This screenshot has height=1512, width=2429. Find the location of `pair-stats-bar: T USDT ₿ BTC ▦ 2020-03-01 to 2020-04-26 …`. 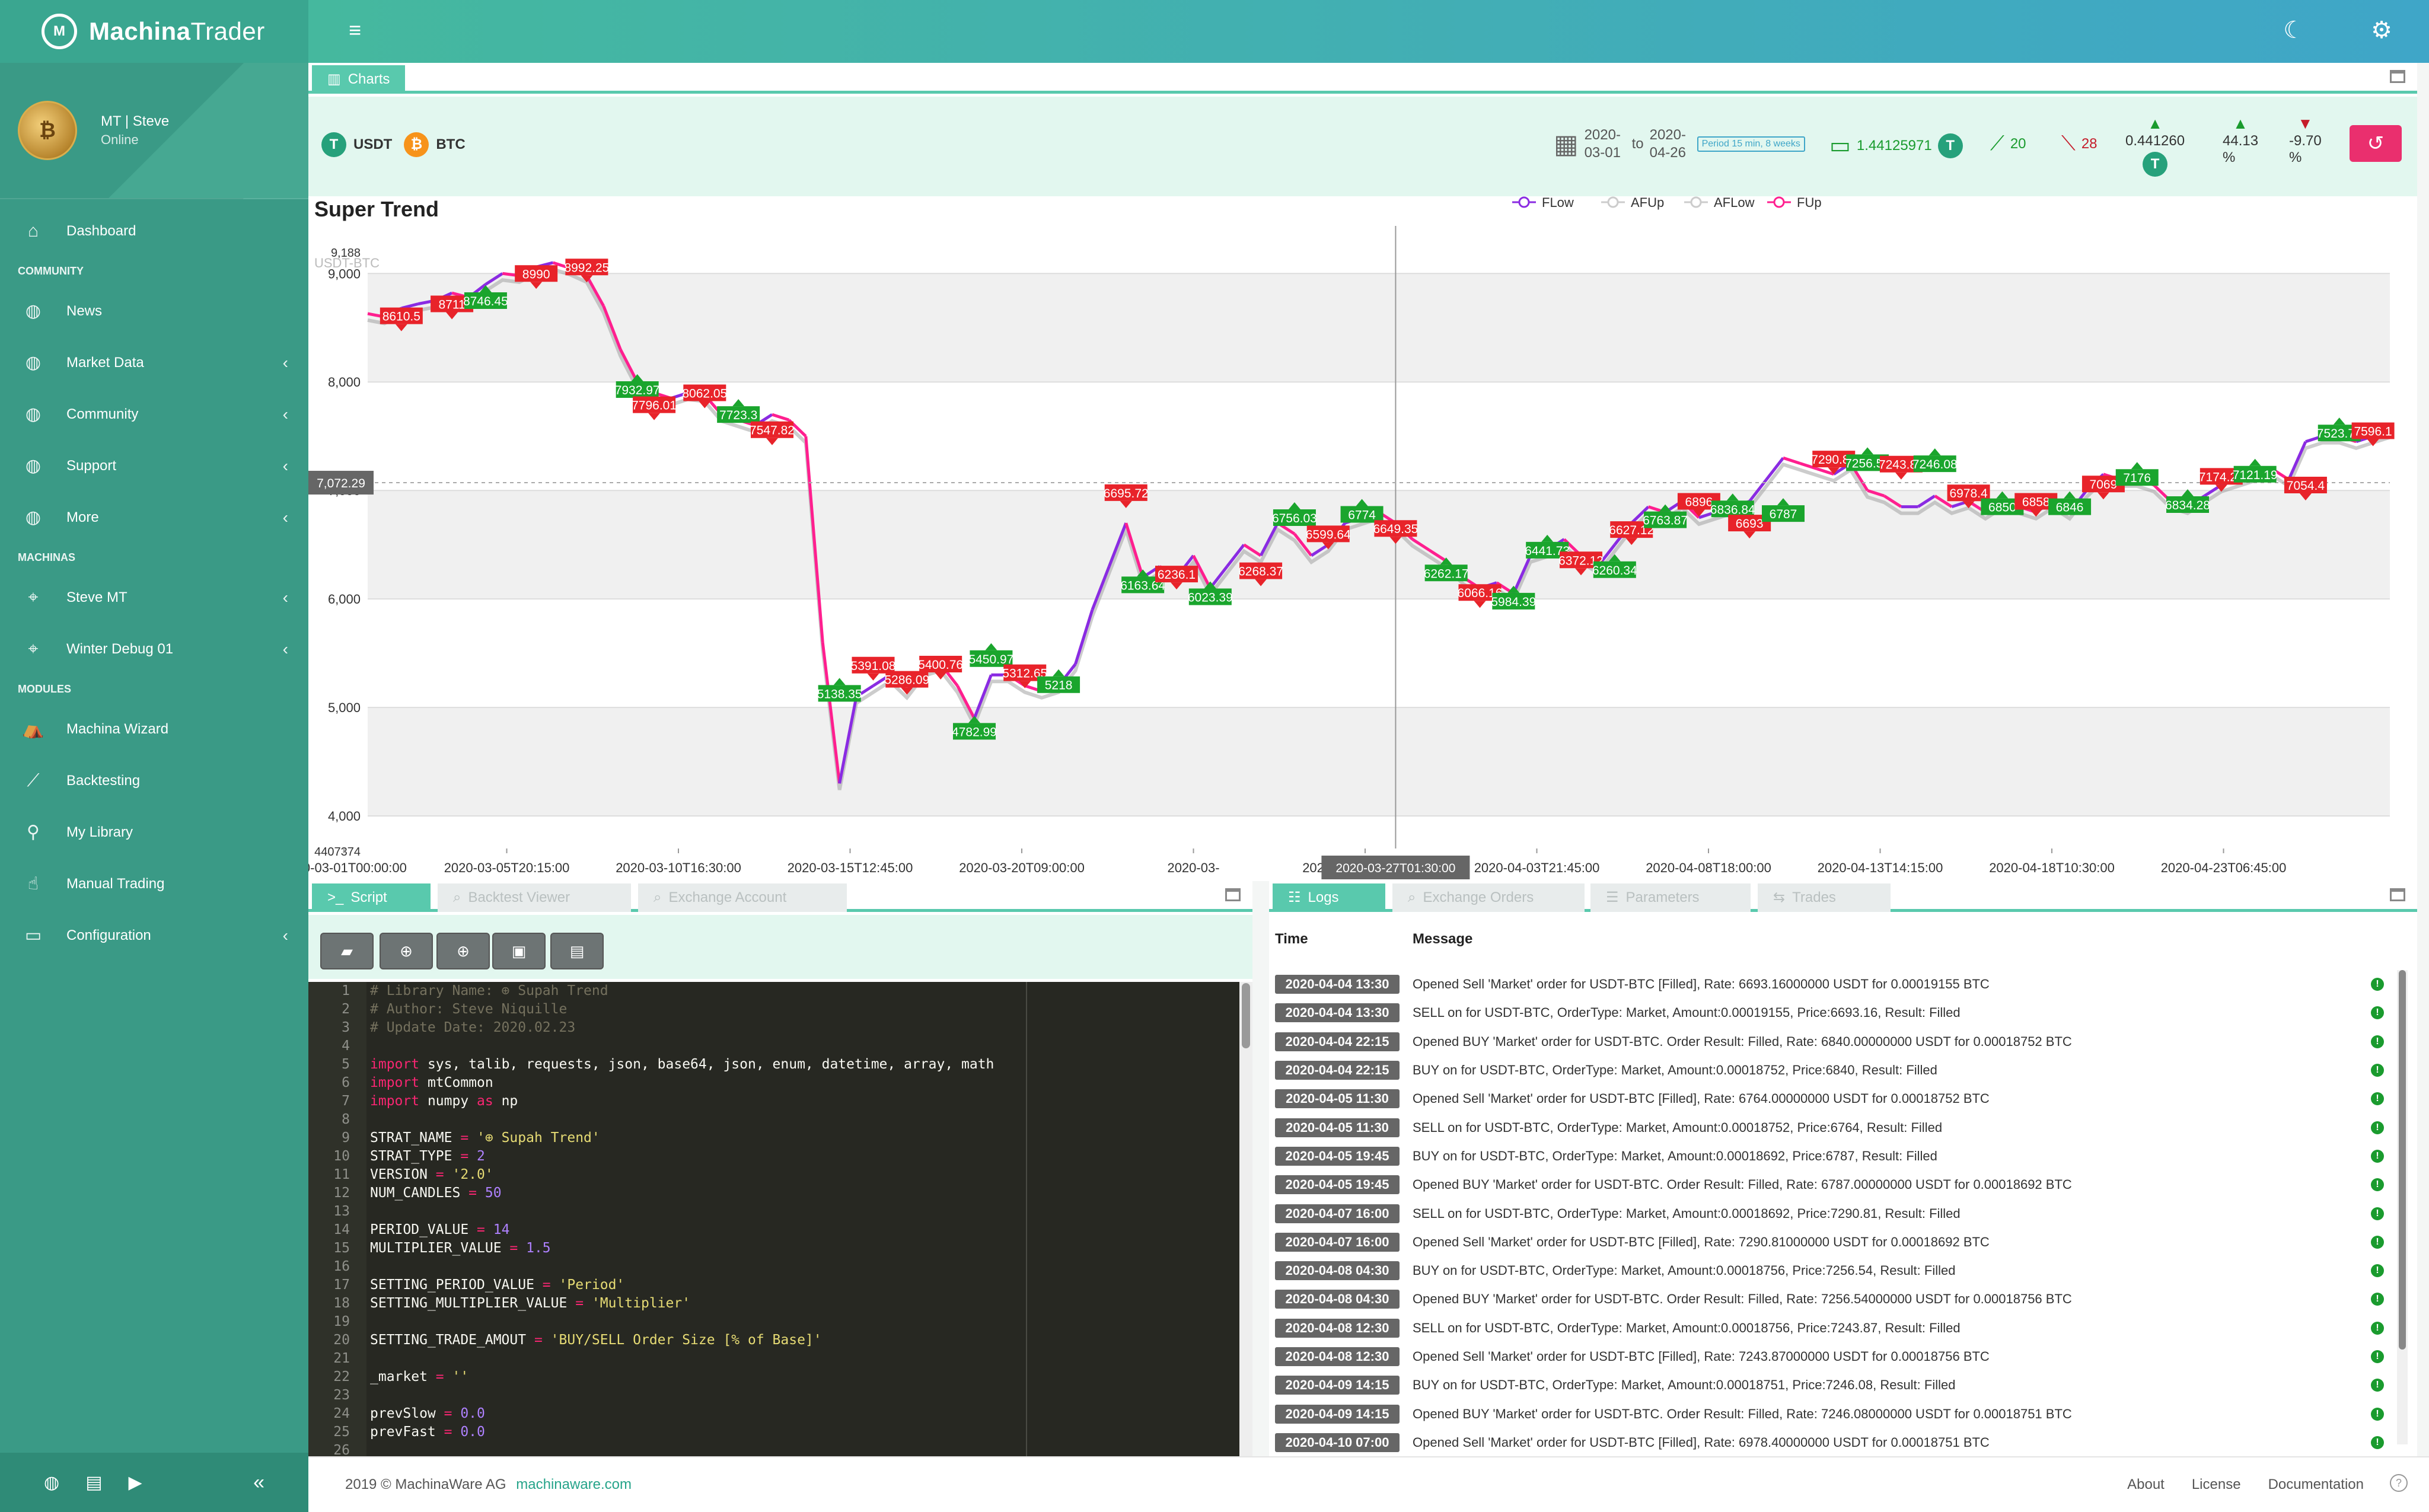

pair-stats-bar: T USDT ₿ BTC ▦ 2020-03-01 to 2020-04-26 … is located at coordinates (1362, 146).